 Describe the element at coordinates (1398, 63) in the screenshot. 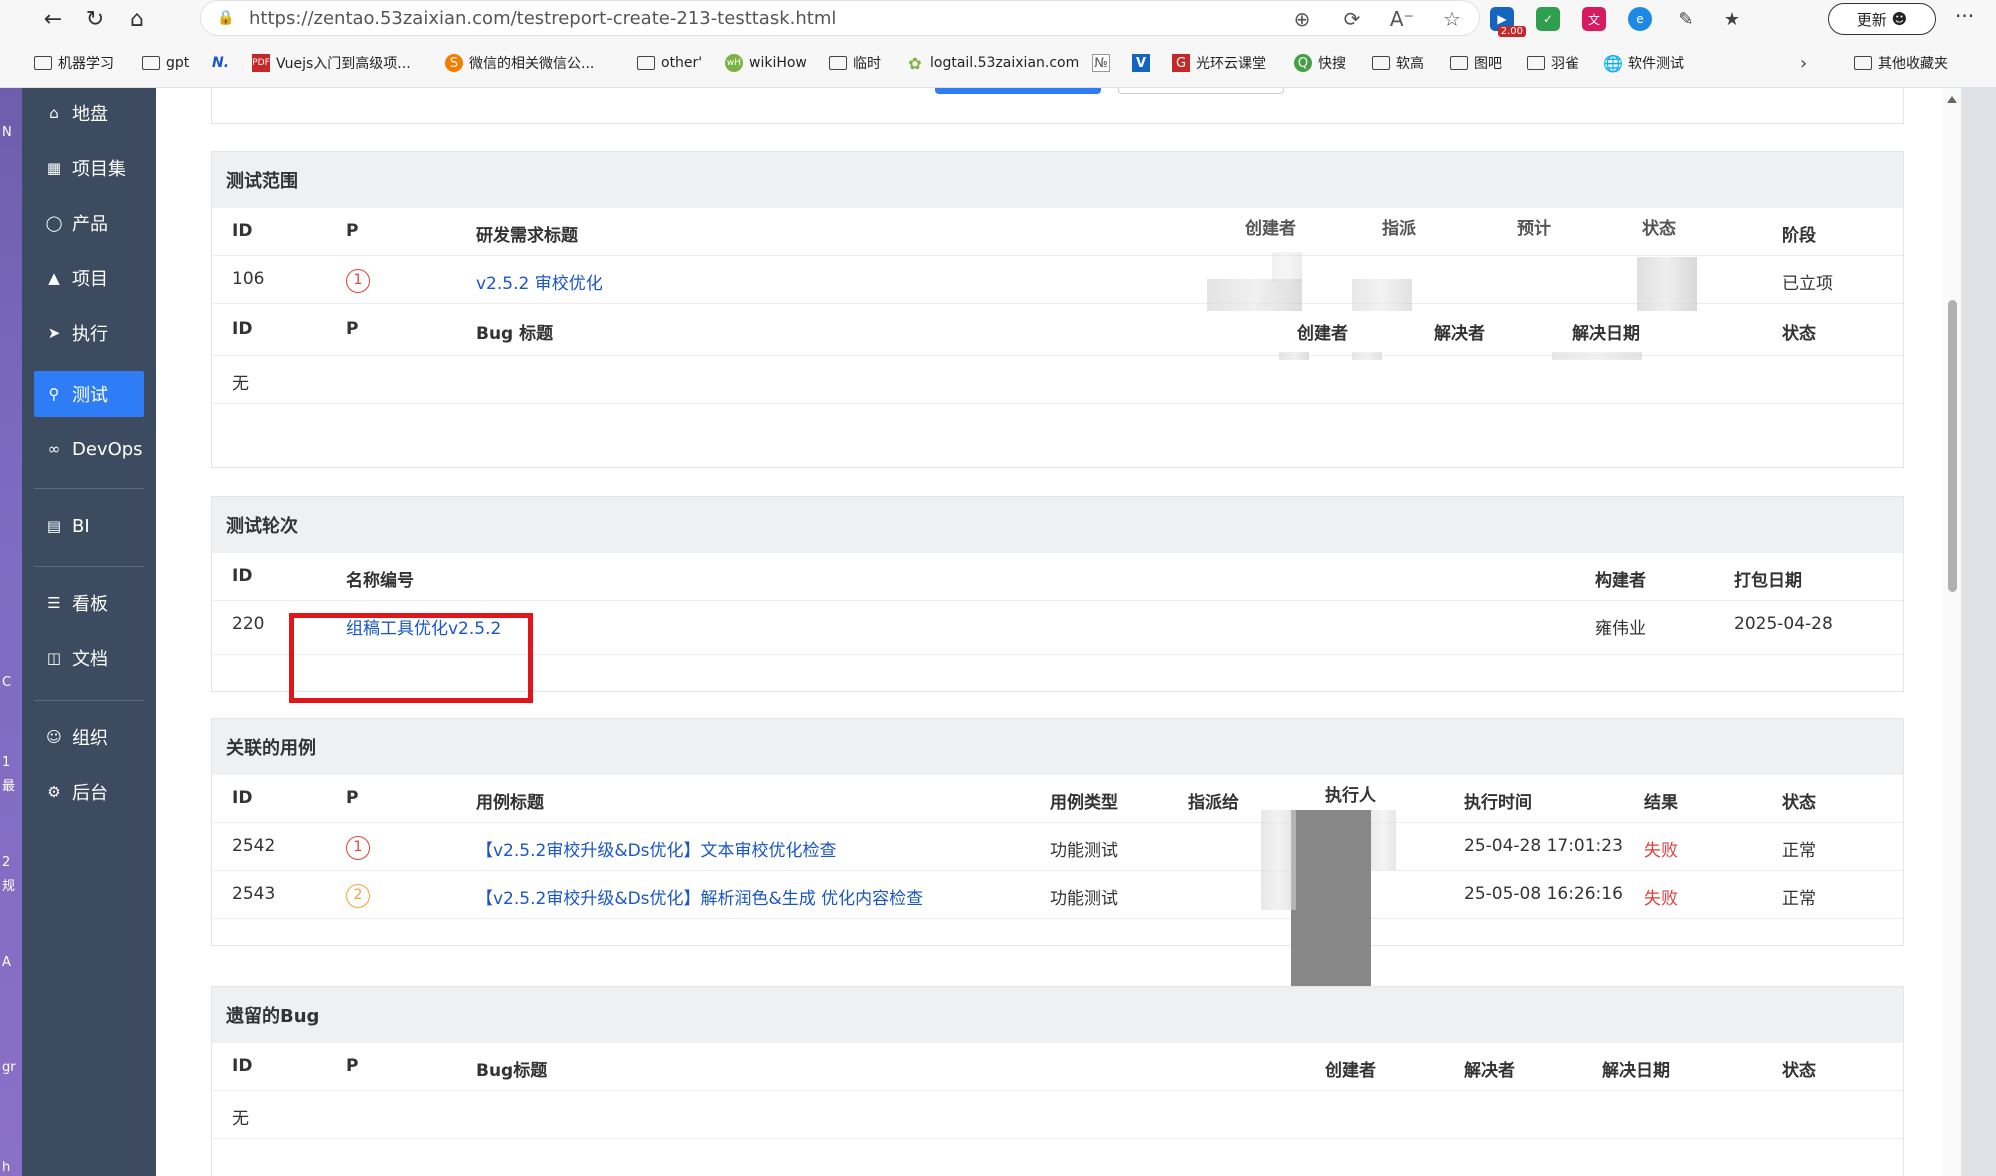

I see `bookmark-item: 软高` at that location.